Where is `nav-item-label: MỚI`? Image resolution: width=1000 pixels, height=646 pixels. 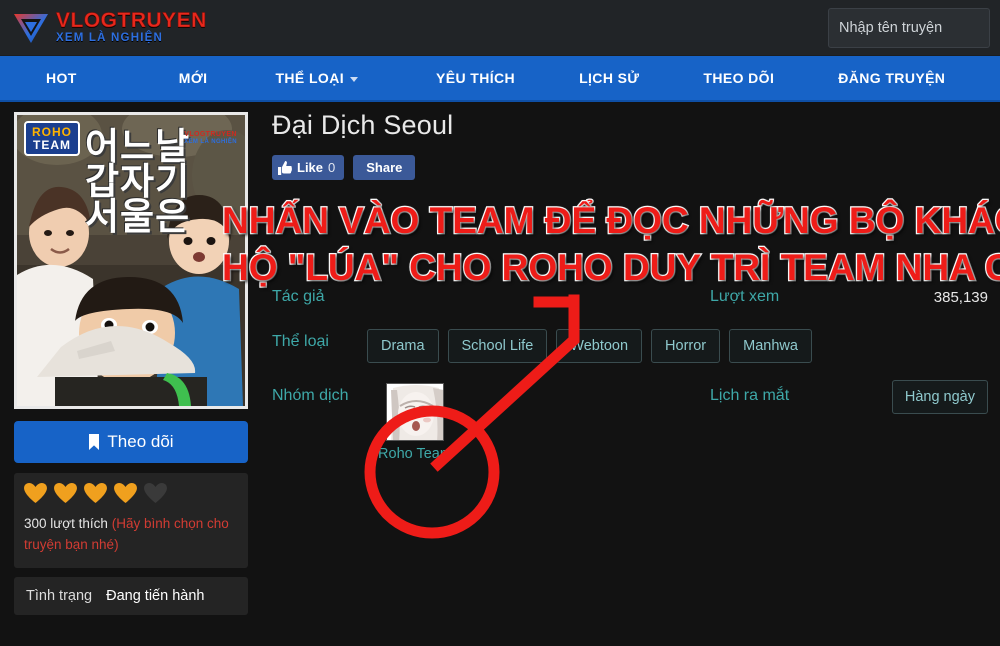
nav-item-label: MỚI is located at coordinates (193, 78).